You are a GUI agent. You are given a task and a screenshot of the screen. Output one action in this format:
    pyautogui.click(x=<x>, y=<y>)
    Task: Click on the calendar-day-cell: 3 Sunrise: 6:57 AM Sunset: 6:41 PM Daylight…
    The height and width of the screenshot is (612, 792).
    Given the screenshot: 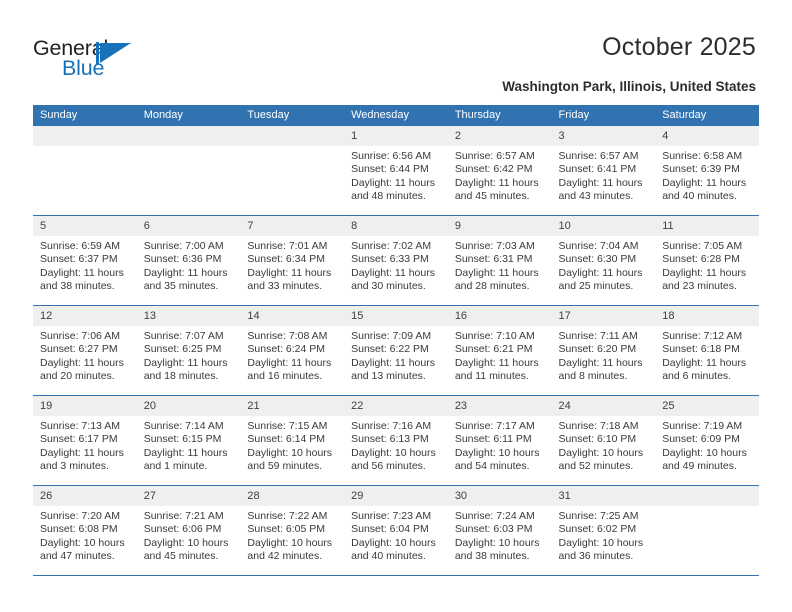 What is the action you would take?
    pyautogui.click(x=603, y=171)
    